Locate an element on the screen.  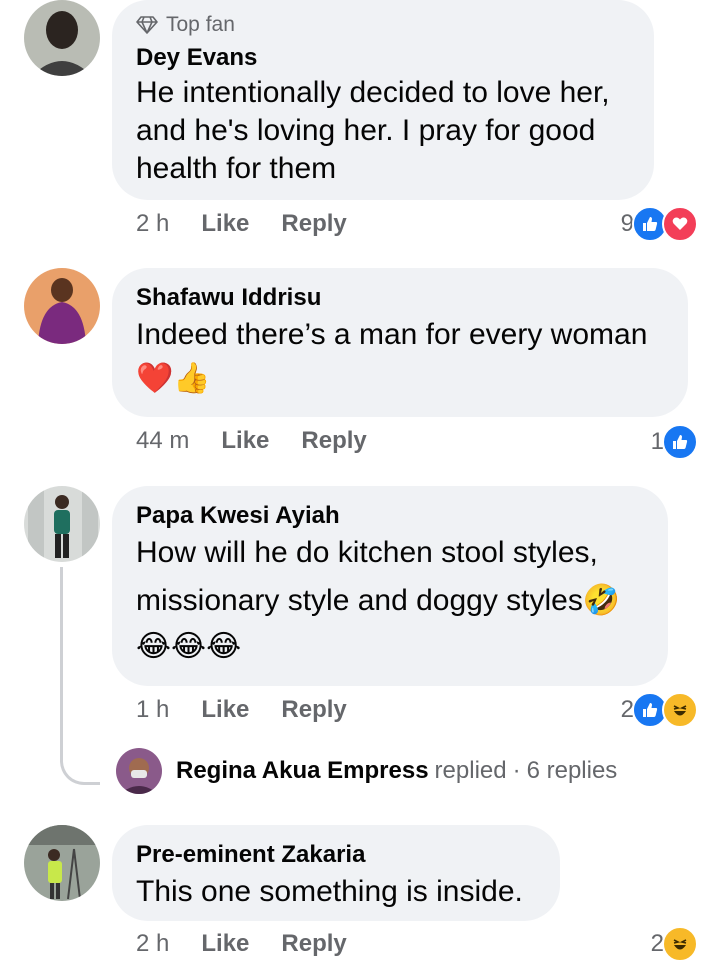
avatar-photo-zakaria is located at coordinates (62, 863).